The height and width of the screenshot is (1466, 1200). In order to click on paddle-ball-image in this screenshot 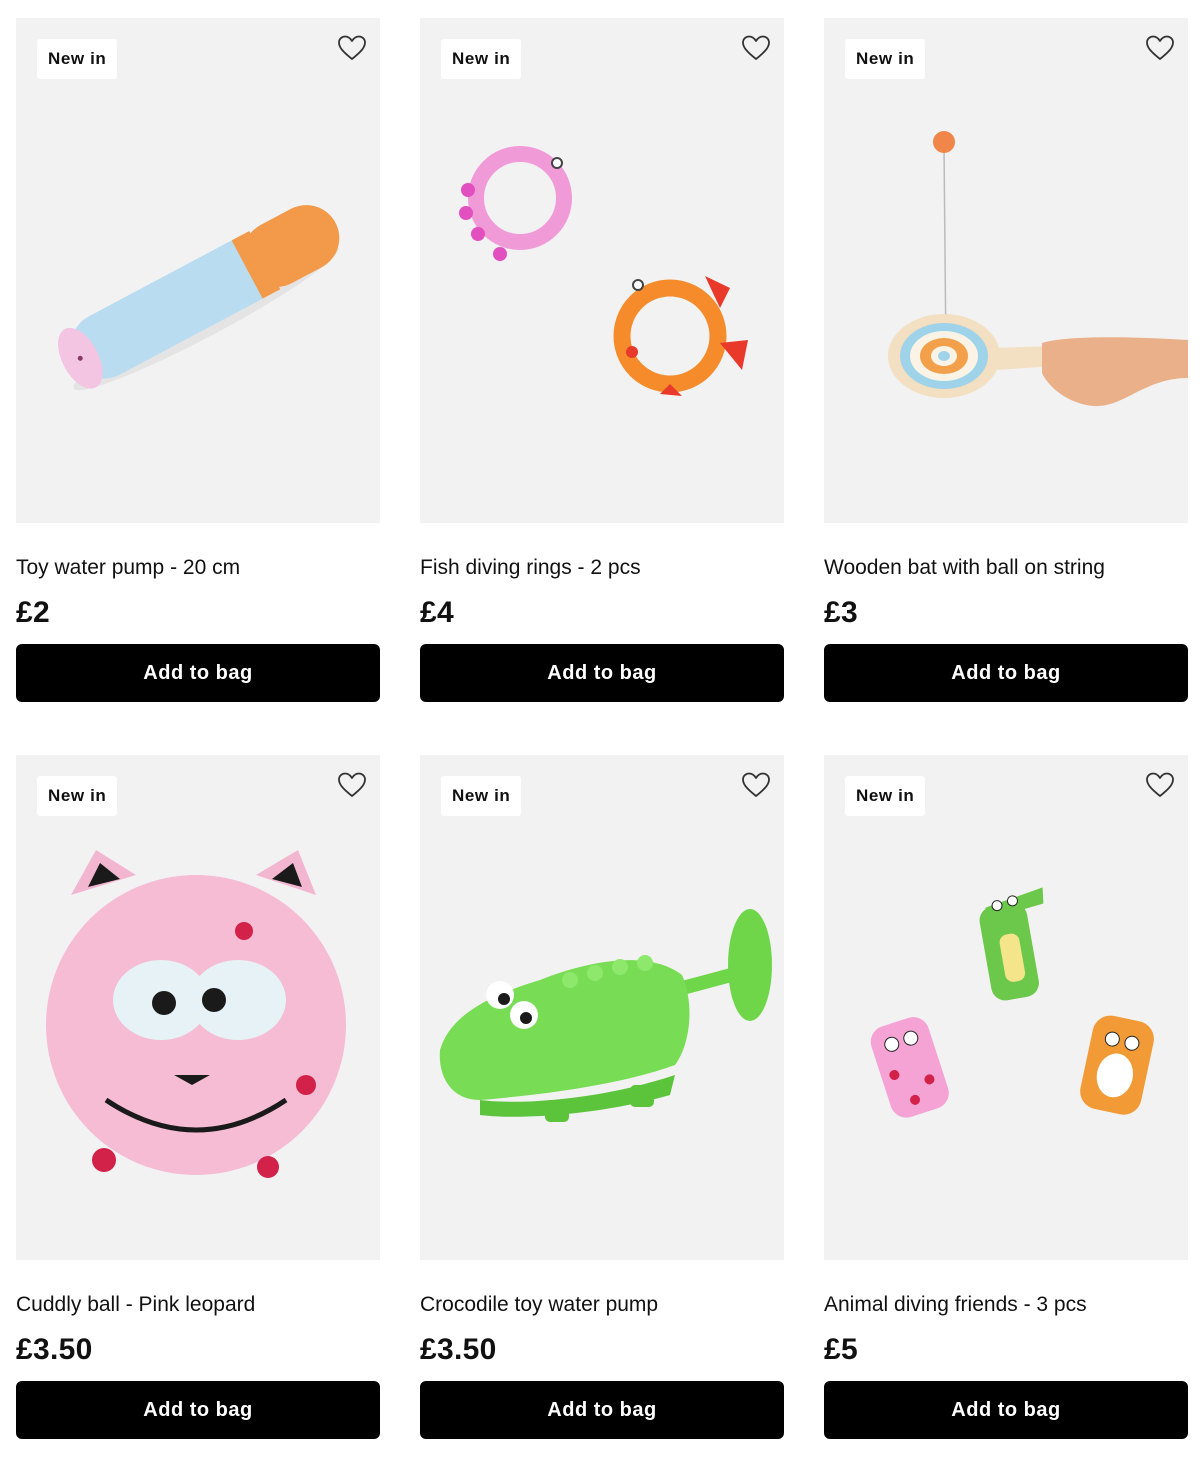, I will do `click(1038, 269)`.